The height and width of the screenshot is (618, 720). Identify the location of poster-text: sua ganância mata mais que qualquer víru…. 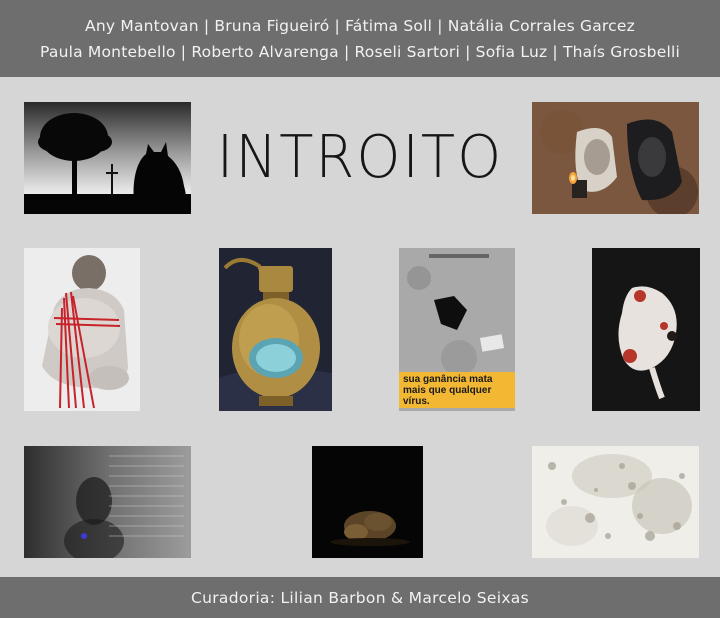
(448, 390).